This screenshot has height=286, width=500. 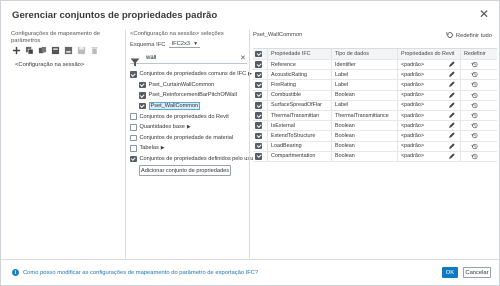 What do you see at coordinates (189, 138) in the screenshot?
I see `tree-item: Conjuntos de propriedade de material` at bounding box center [189, 138].